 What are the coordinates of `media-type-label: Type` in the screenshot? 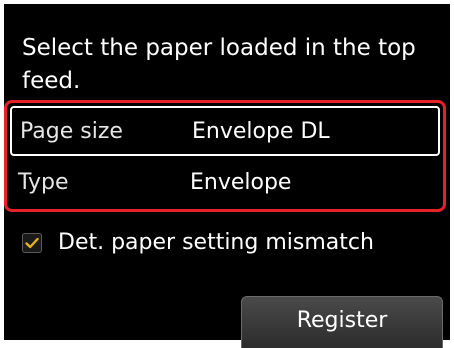 It's located at (43, 182).